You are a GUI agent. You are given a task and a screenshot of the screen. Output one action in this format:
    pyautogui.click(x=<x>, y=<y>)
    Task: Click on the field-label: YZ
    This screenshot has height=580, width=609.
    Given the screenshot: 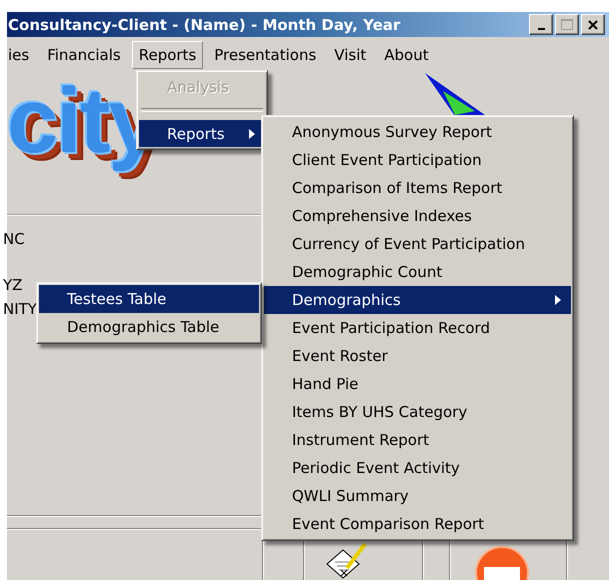 What is the action you would take?
    pyautogui.click(x=12, y=285)
    